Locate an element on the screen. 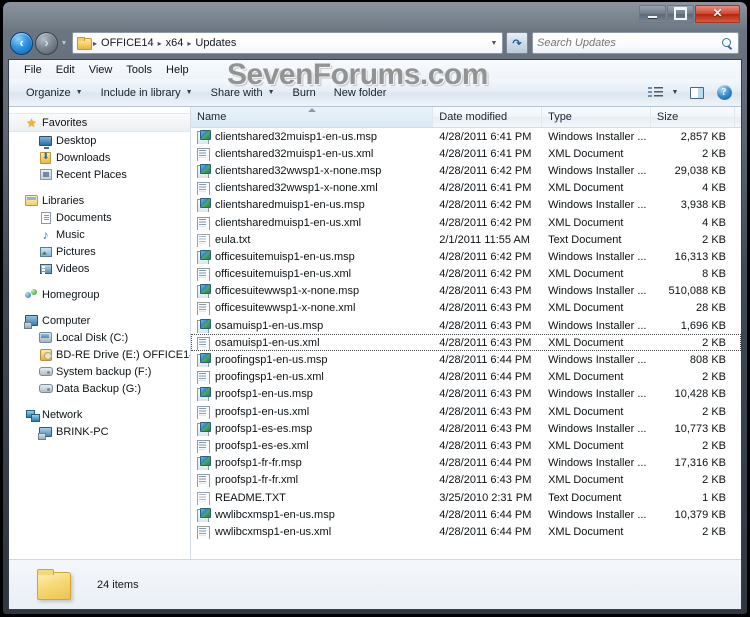  column-label: Type is located at coordinates (560, 117).